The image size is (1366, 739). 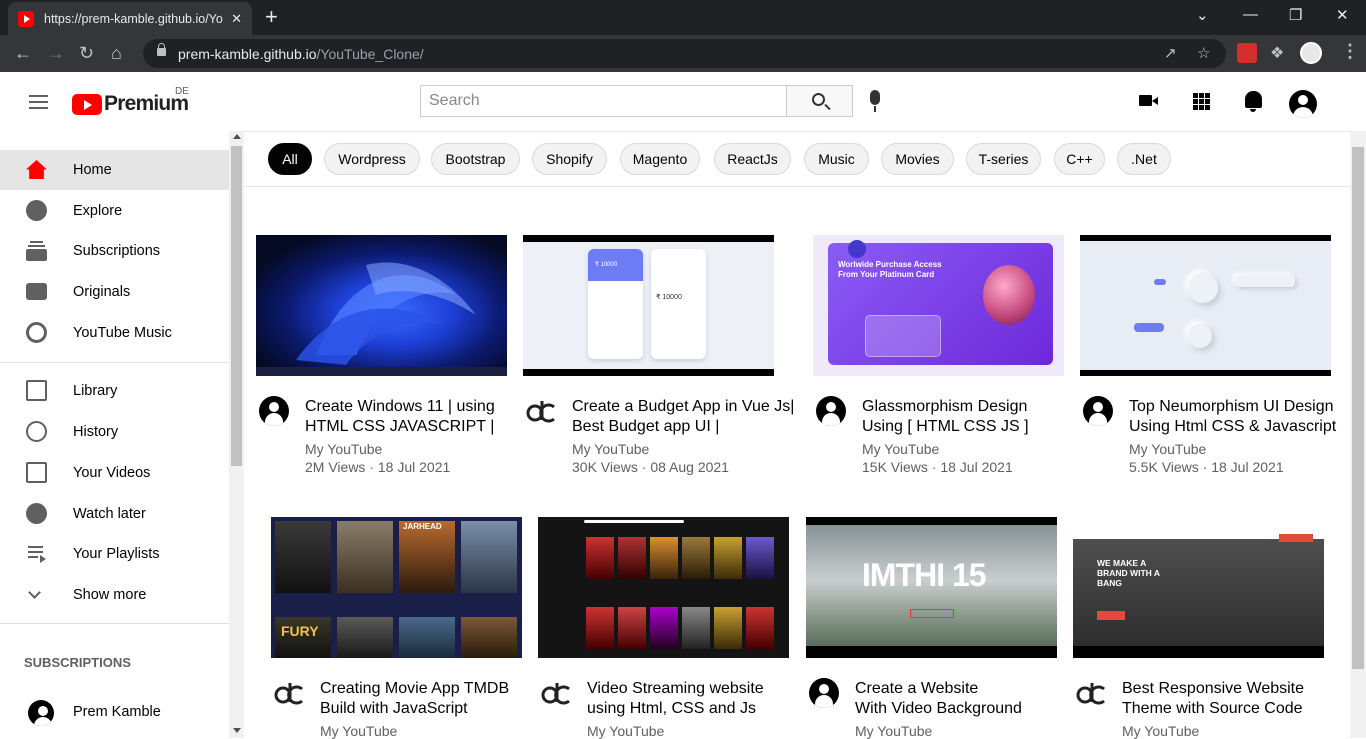 What do you see at coordinates (975, 699) in the screenshot?
I see `video-title: Create a Website With Video Background` at bounding box center [975, 699].